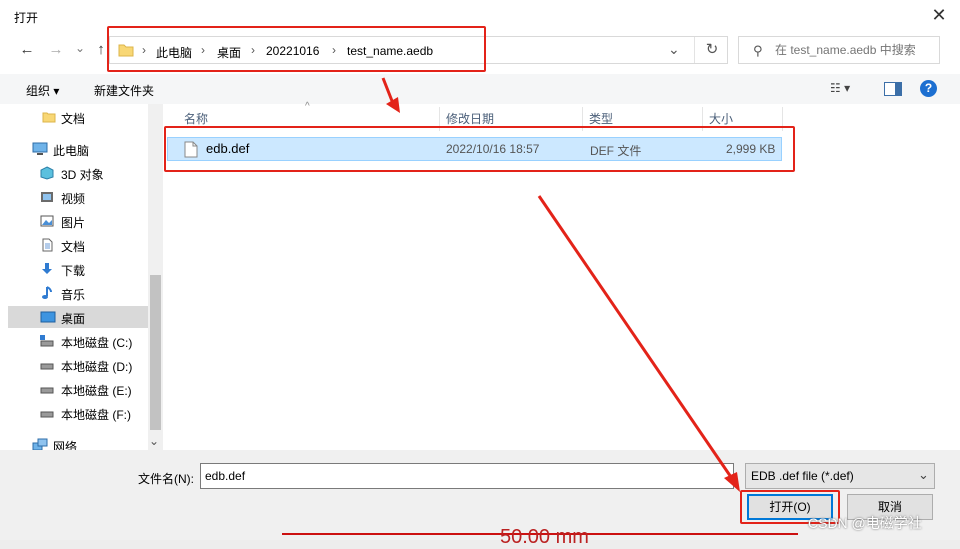 The height and width of the screenshot is (549, 960). Describe the element at coordinates (544, 537) in the screenshot. I see `dimension-text: 50.00 mm` at that location.